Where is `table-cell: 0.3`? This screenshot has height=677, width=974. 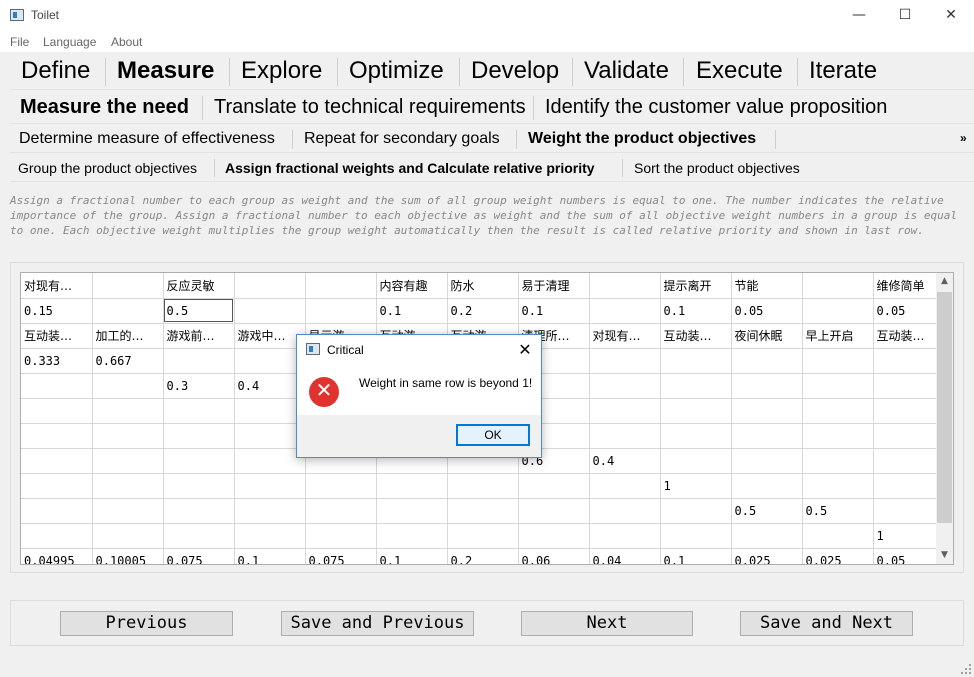 table-cell: 0.3 is located at coordinates (199, 386).